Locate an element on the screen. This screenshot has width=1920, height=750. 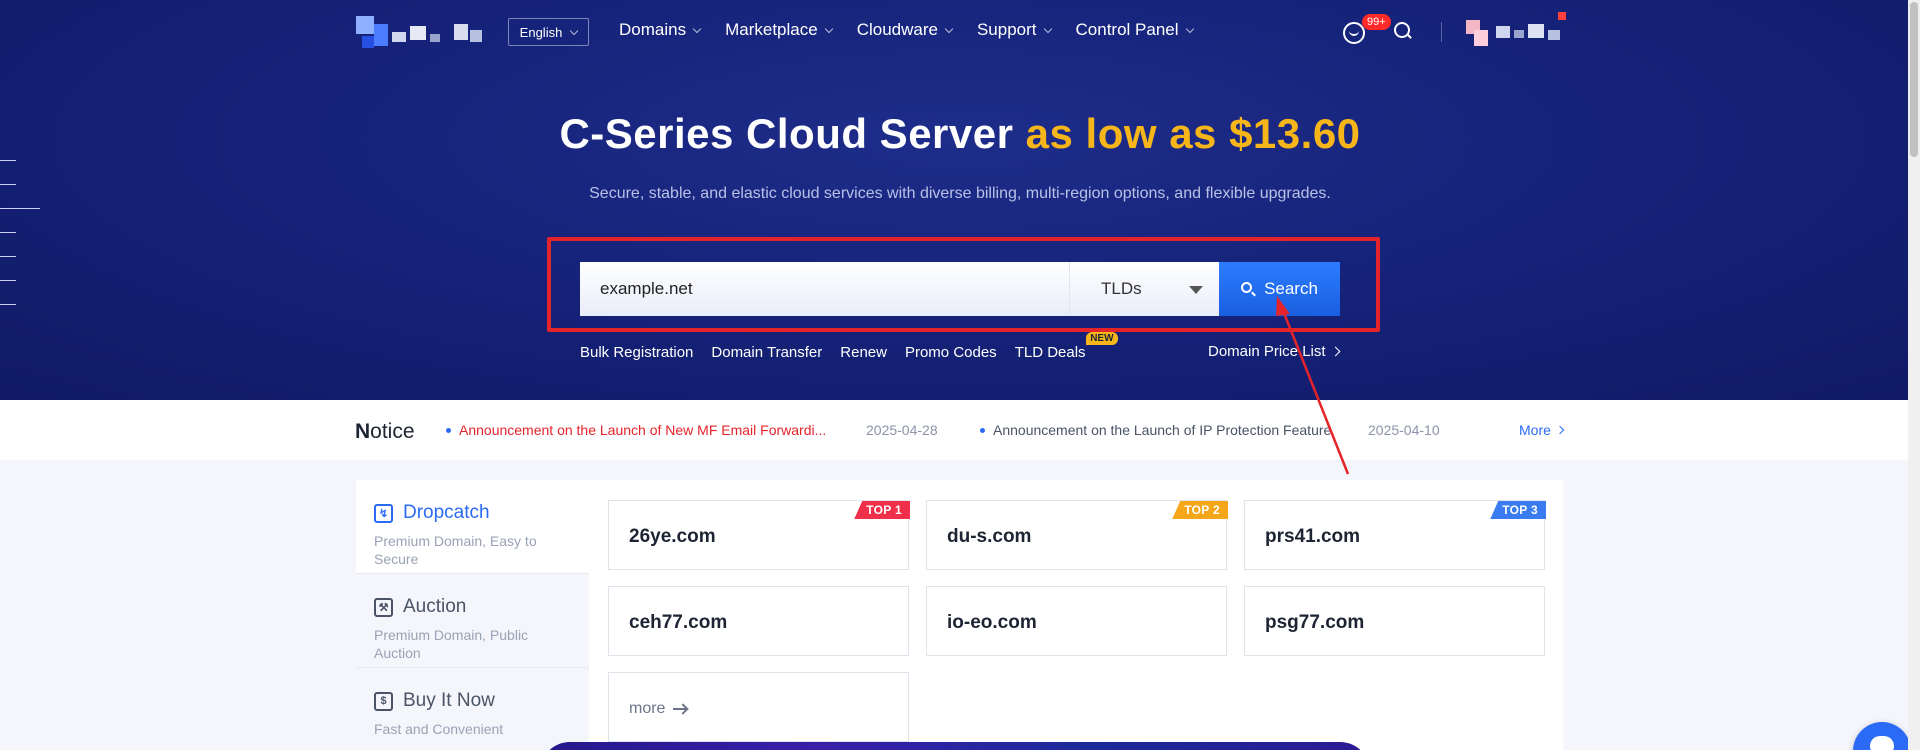
domain-price-list-link: Domain Price List is located at coordinates (1274, 351).